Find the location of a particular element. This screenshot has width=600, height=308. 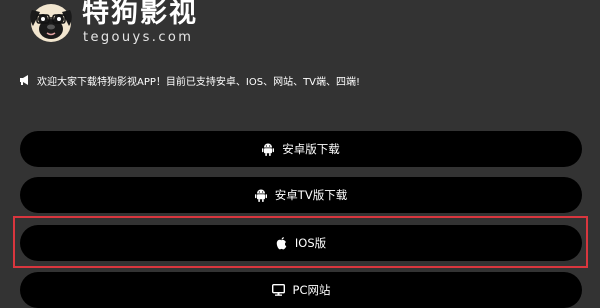

site-header: 特狗影视 tegouys.com is located at coordinates (166, 31).